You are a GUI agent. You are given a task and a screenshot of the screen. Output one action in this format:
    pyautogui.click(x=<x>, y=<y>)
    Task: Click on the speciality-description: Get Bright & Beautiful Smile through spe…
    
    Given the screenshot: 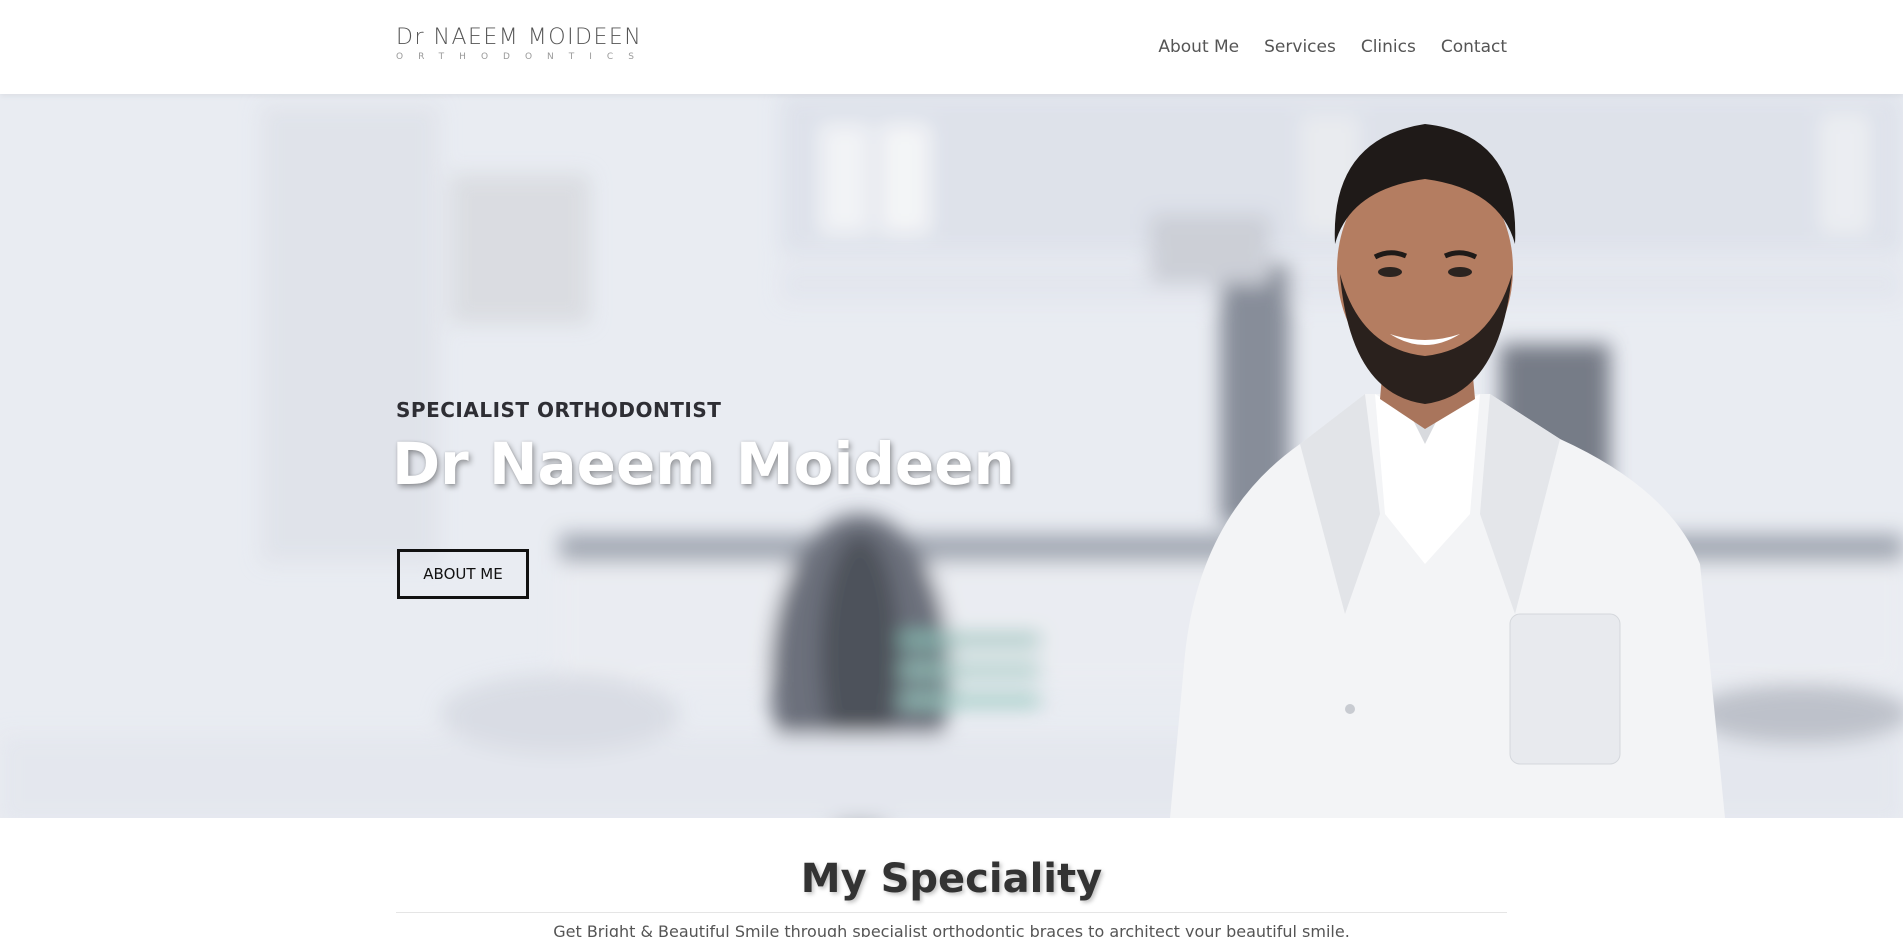 What is the action you would take?
    pyautogui.click(x=951, y=929)
    